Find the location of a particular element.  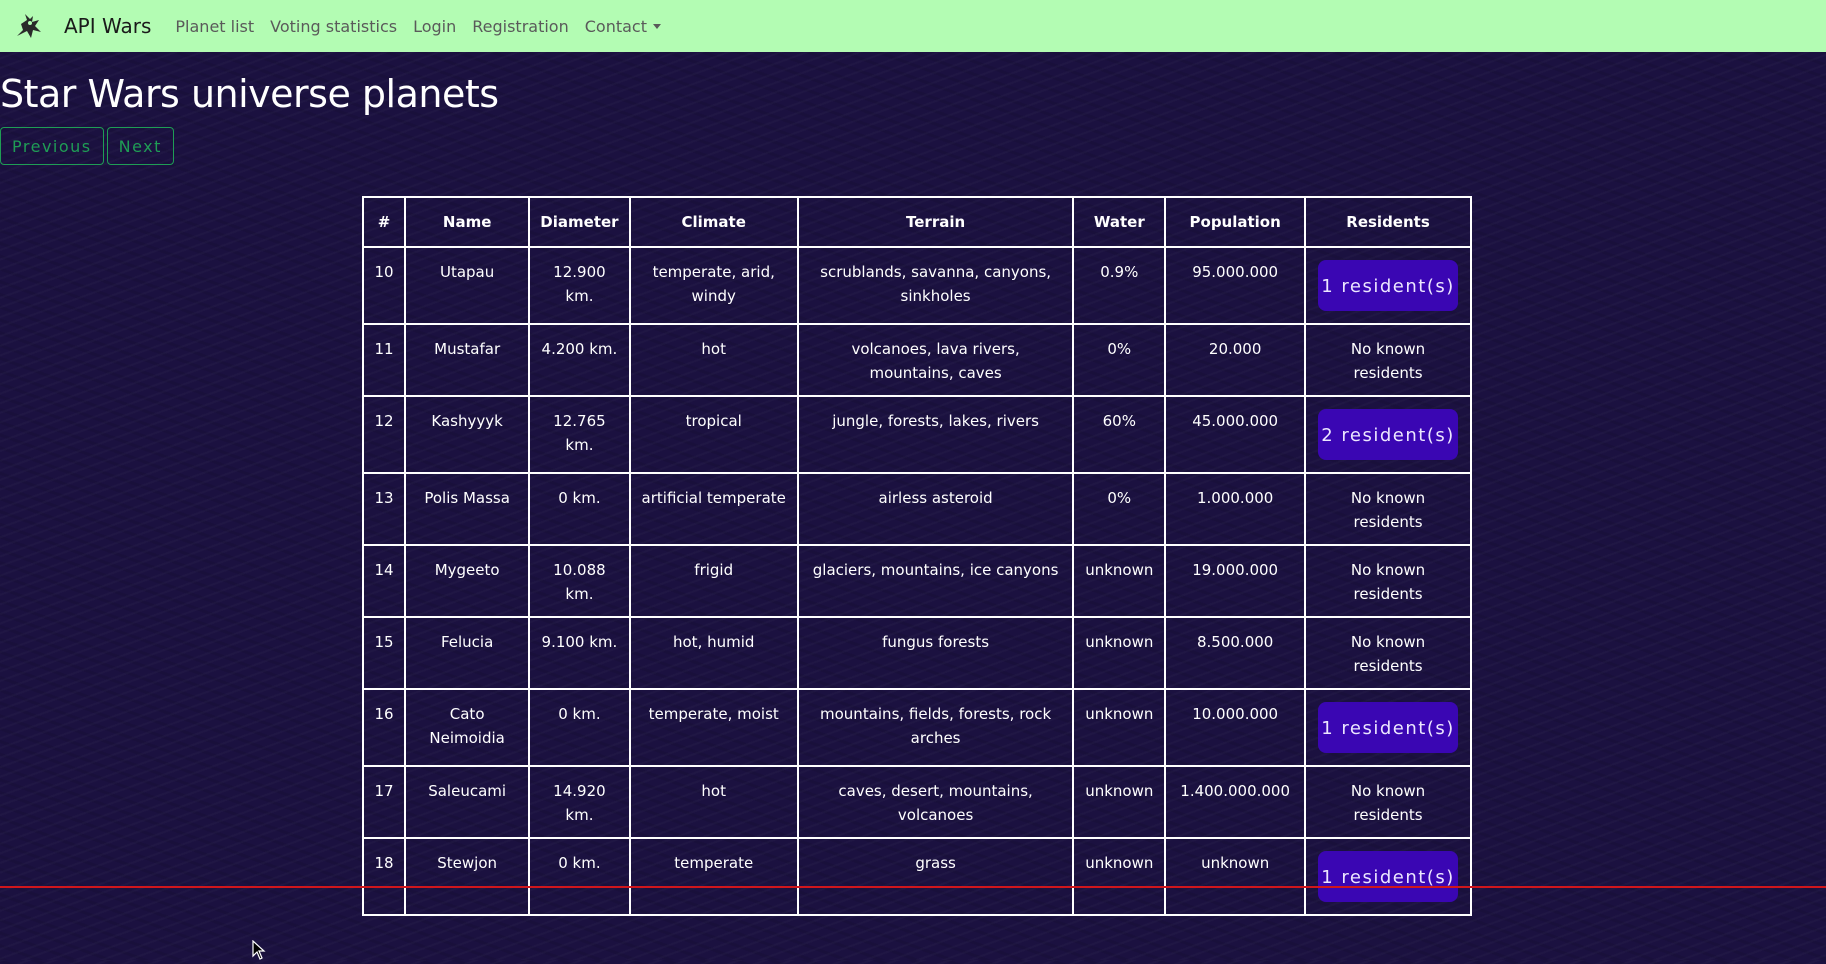

cell-terrain: caves, desert, mountains, volcanoes is located at coordinates (935, 802).